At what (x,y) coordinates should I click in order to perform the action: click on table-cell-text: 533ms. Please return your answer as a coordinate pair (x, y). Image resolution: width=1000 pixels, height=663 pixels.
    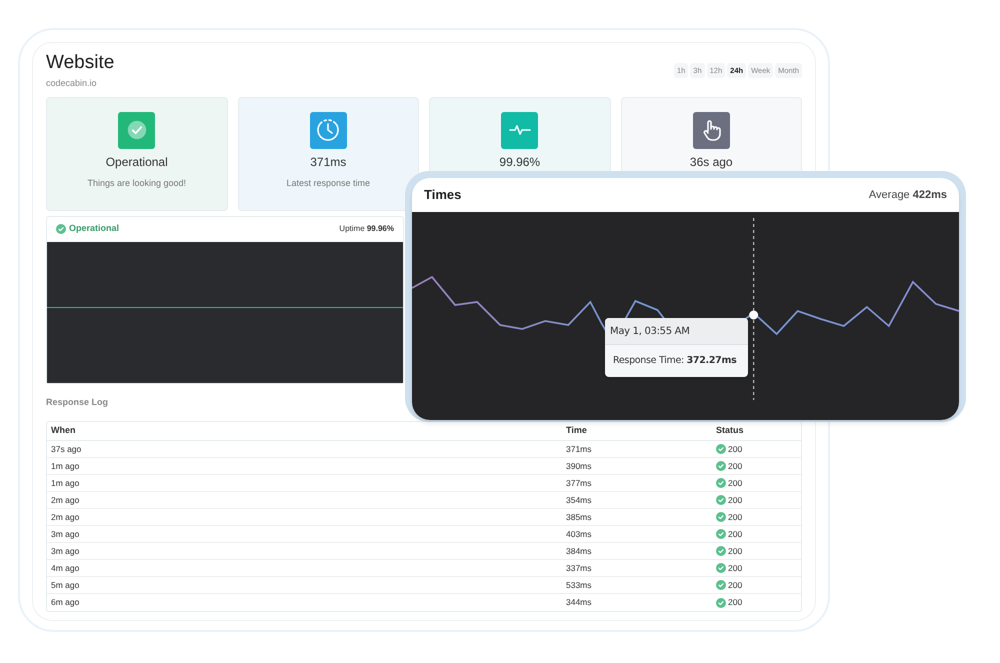
    Looking at the image, I should click on (579, 585).